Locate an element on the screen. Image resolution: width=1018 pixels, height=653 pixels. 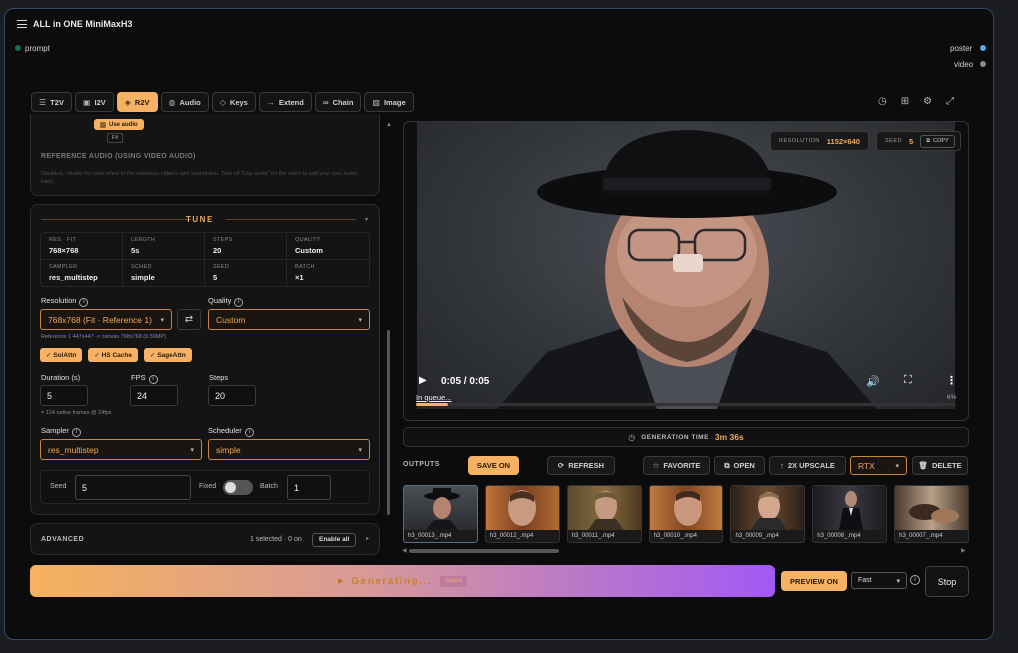
fixed-toggle is located at coordinates (238, 487).